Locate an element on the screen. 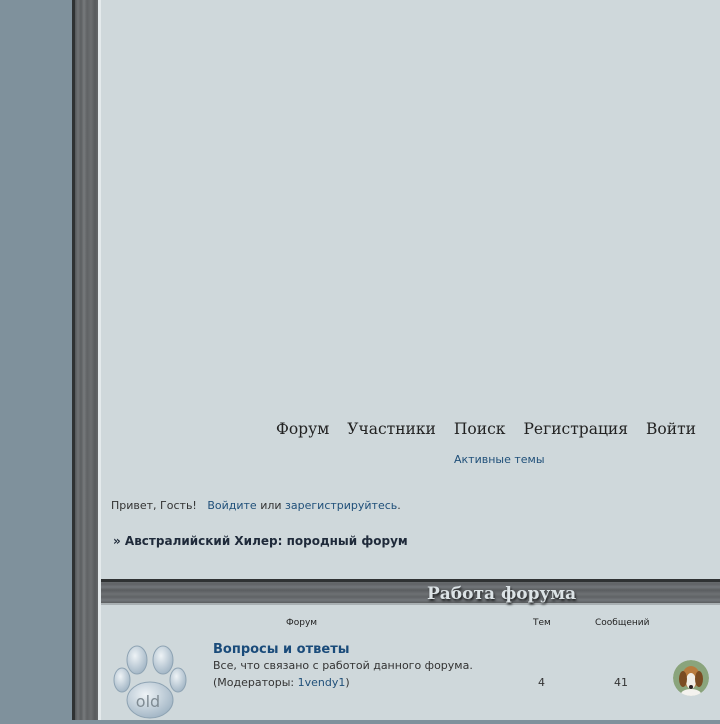 The image size is (720, 724). column-header-forum: Форум is located at coordinates (302, 623).